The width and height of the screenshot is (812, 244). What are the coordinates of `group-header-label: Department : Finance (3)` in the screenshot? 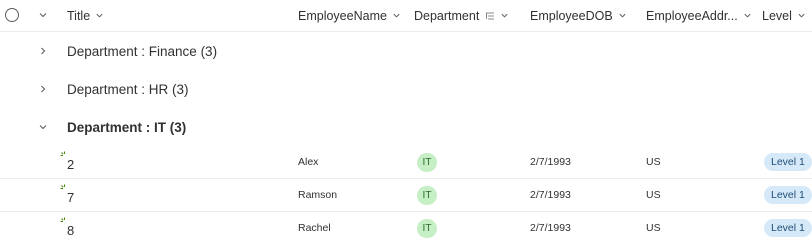 It's located at (142, 51).